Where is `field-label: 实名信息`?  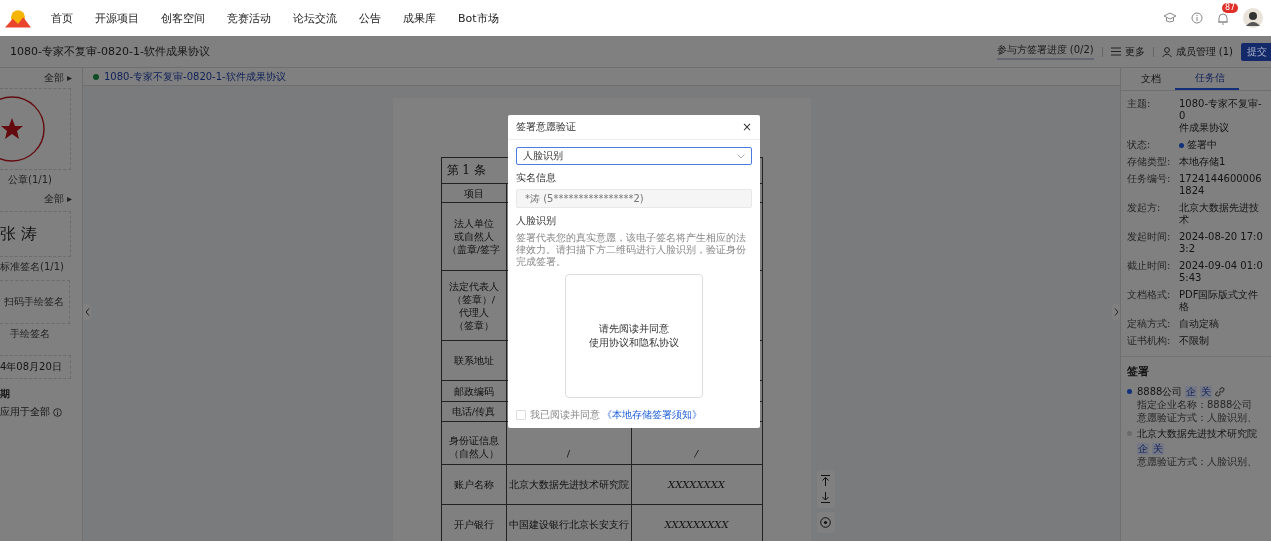
field-label: 实名信息 is located at coordinates (536, 178).